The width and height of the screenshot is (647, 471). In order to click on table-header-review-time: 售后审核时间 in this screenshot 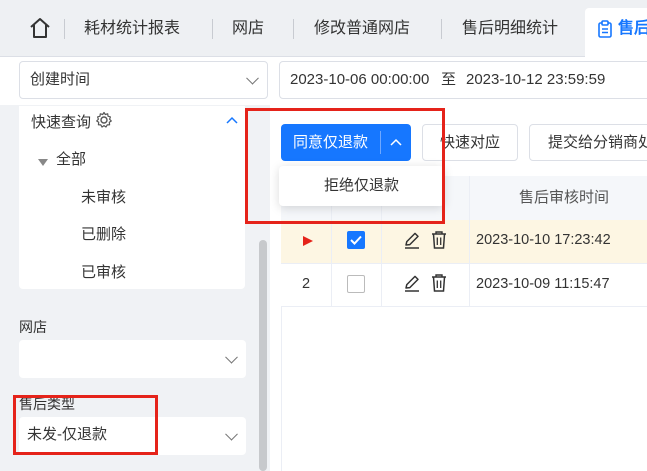, I will do `click(558, 198)`.